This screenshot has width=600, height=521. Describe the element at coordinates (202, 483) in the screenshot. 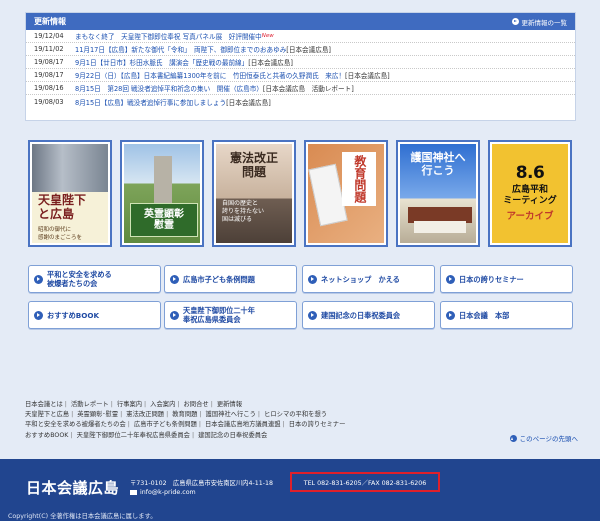

I see `footer-address: 〒731-0102 広島県広島市安佐南区川内4-11-18` at that location.